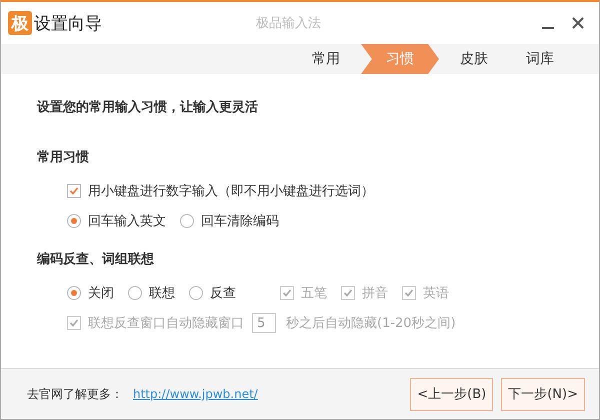  What do you see at coordinates (151, 293) in the screenshot?
I see `radio-button: 联想` at bounding box center [151, 293].